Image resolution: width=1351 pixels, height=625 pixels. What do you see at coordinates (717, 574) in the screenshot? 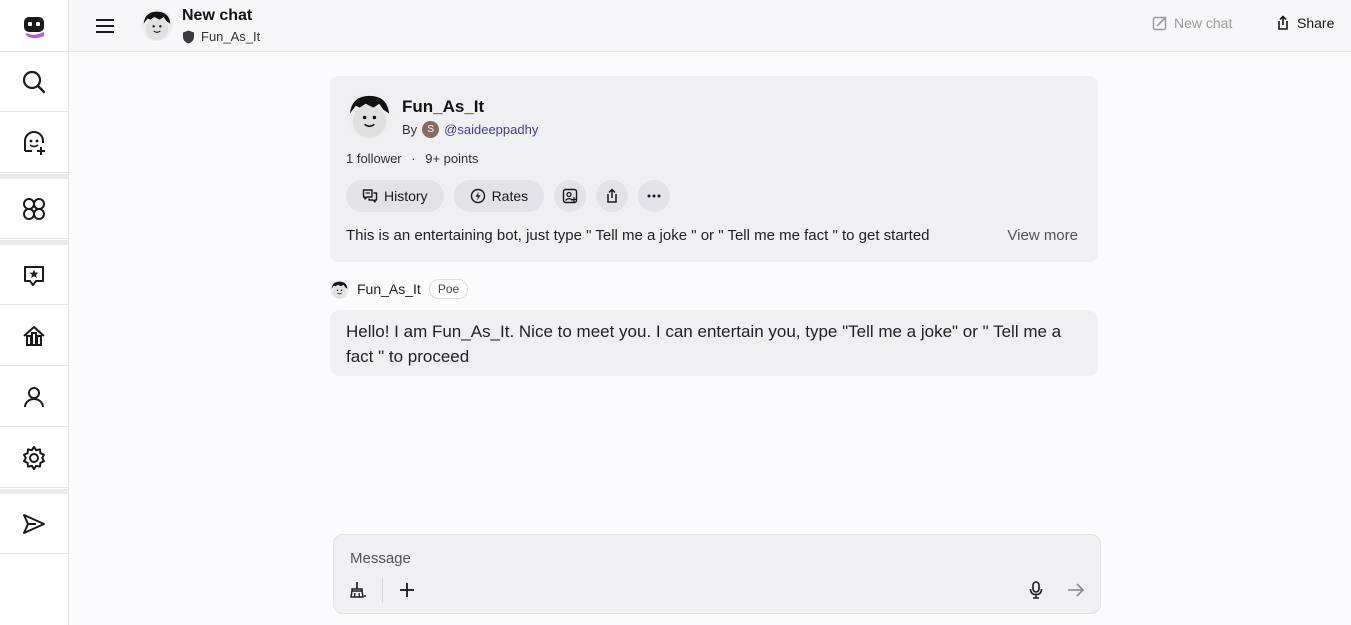
I see `message-composer: Message` at bounding box center [717, 574].